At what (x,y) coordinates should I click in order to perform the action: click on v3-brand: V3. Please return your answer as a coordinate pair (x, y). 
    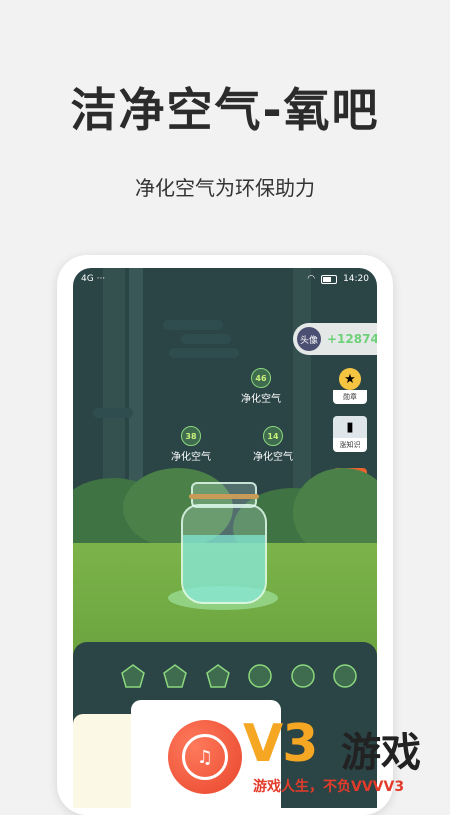
    Looking at the image, I should click on (280, 744).